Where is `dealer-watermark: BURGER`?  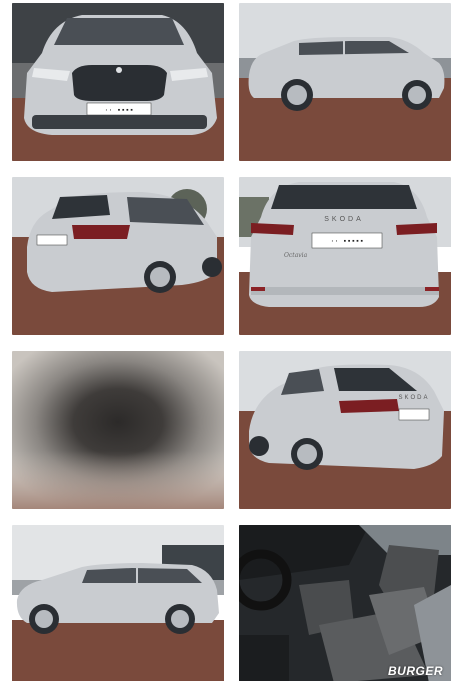
dealer-watermark: BURGER is located at coordinates (415, 671).